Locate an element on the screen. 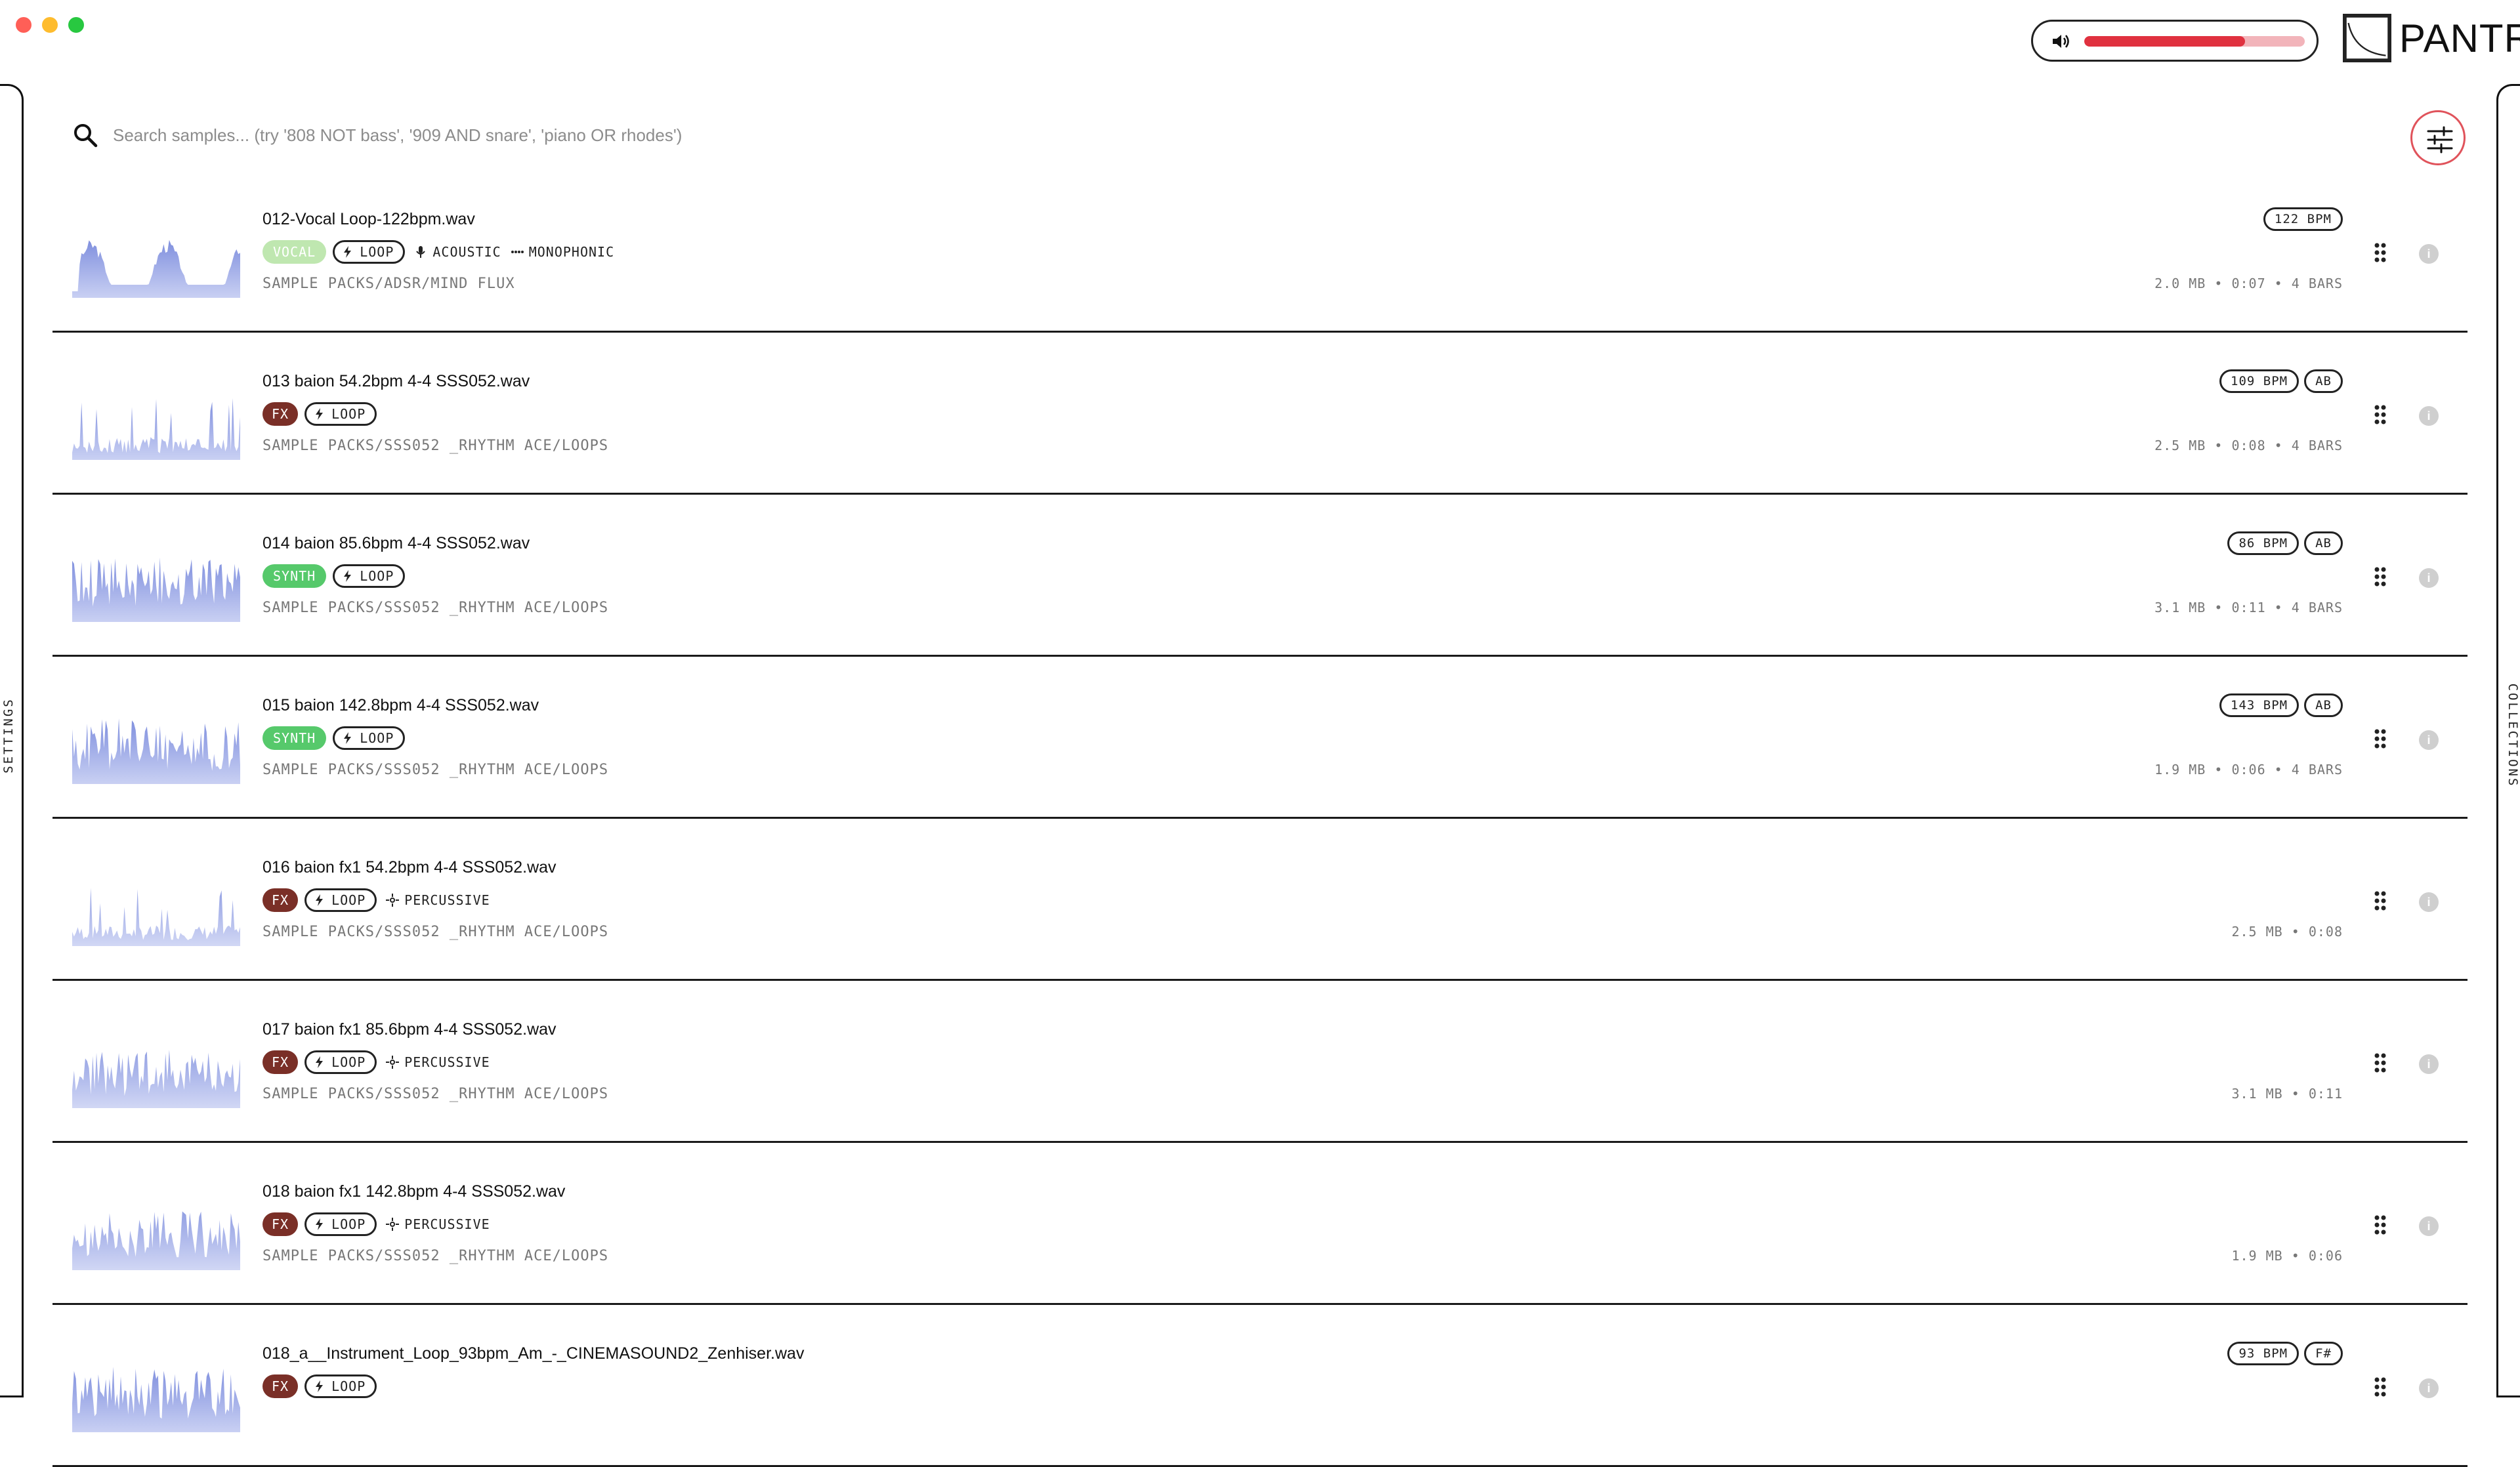 The height and width of the screenshot is (1467, 2520). sample-stats: 1.9 MB • 0:06 is located at coordinates (2287, 1256).